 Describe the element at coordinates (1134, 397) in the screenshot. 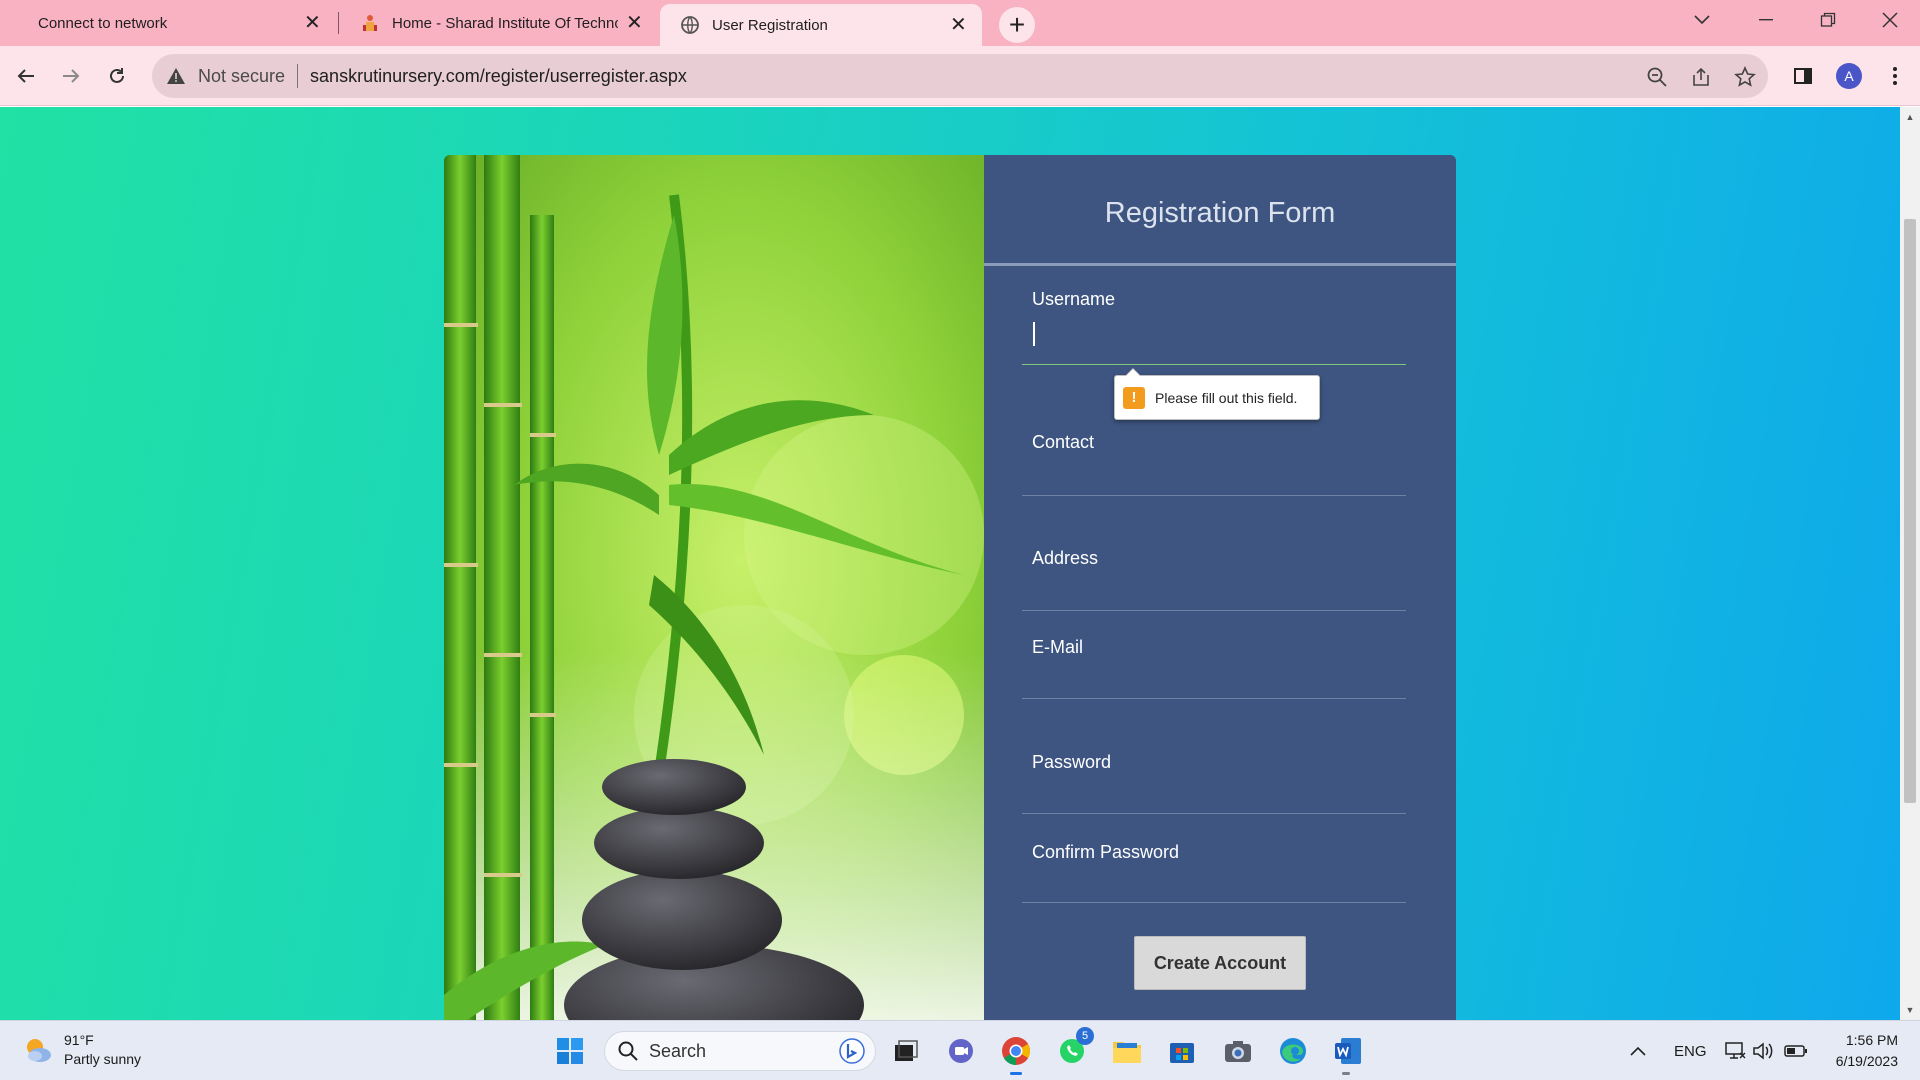

I see `warning-icon: !` at that location.